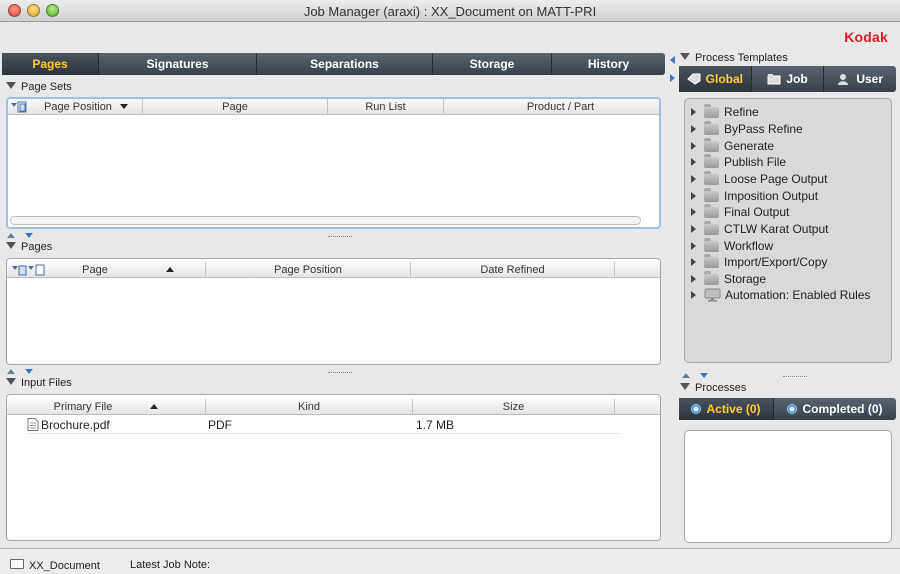  I want to click on table-row: Brochure.pdf PDF 1.7 MB, so click(323, 425).